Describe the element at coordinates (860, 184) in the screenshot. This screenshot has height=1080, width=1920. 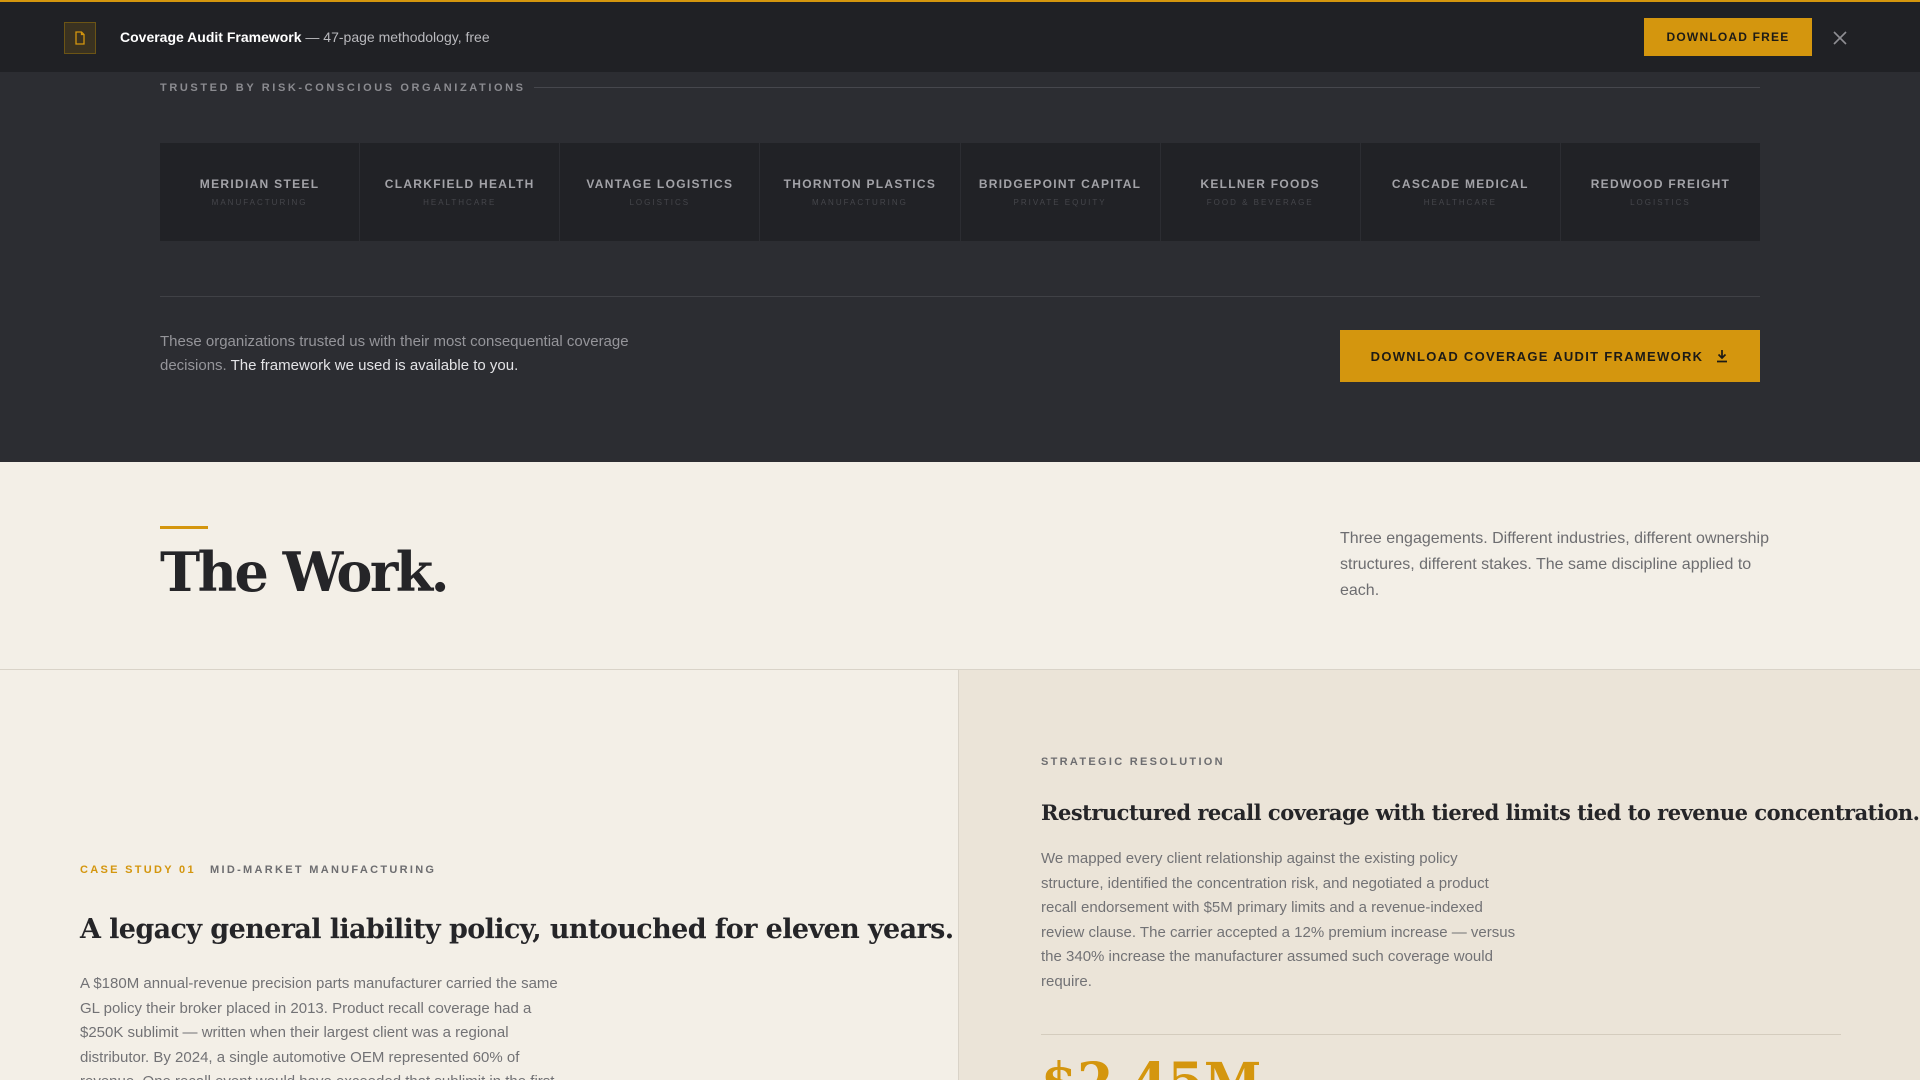
I see `client-name: THORNTON PLASTICS` at that location.